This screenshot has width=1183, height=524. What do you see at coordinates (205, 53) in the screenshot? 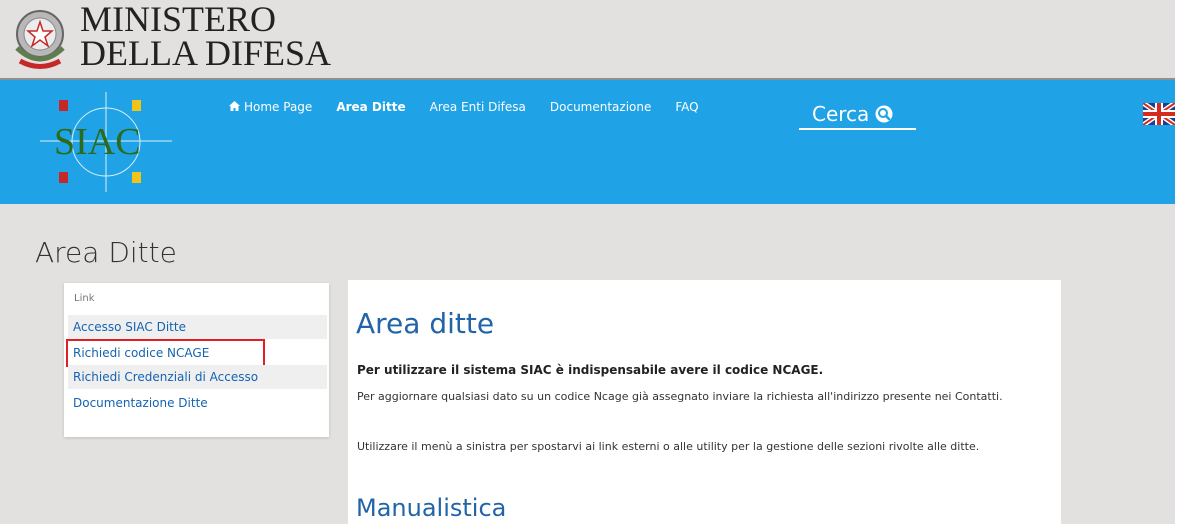
I see `ministry-title-line2: DELLA DIFESA` at bounding box center [205, 53].